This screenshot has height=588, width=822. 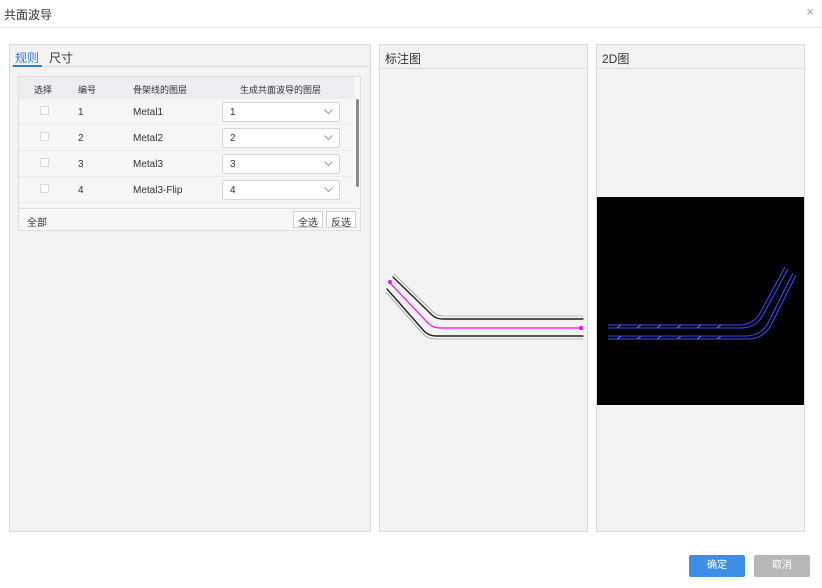 I want to click on row-layer: Metal2, so click(x=148, y=138).